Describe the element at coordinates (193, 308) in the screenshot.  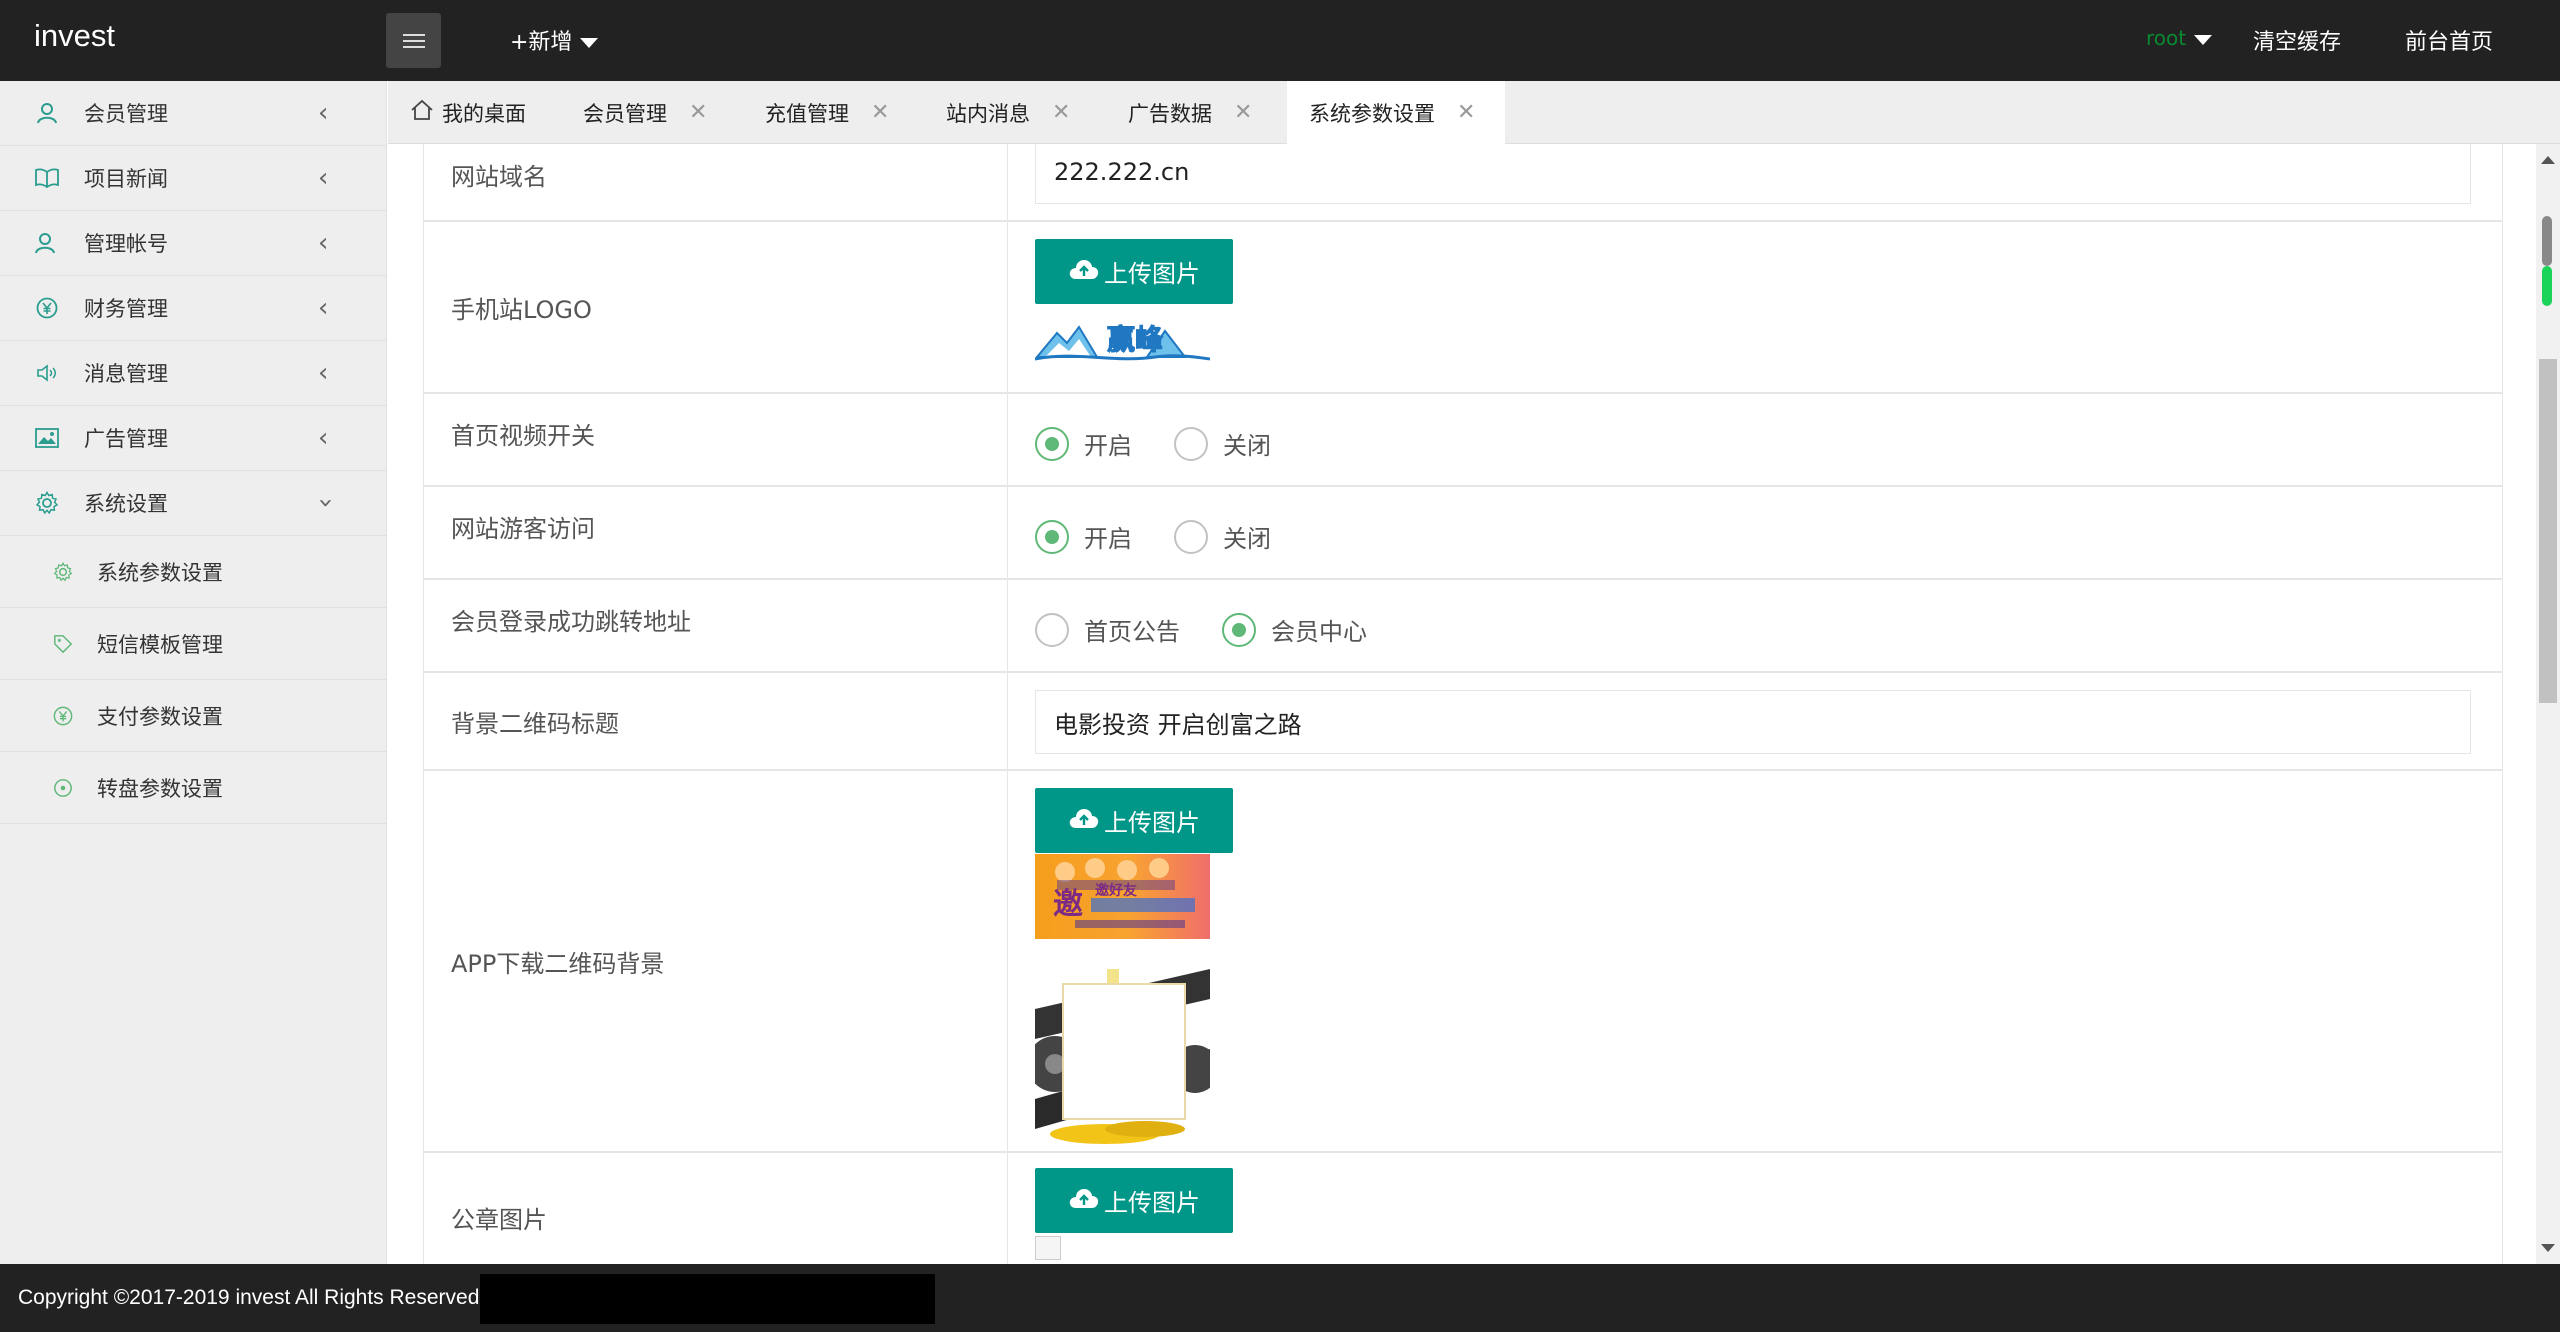
I see `sidebar-item-finance: 财务管理 ‹` at that location.